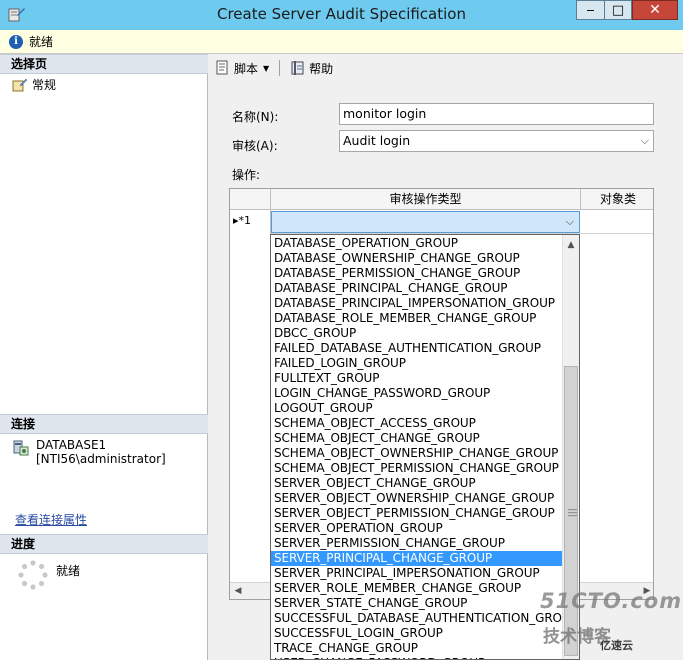  Describe the element at coordinates (416, 393) in the screenshot. I see `dropdown-option: LOGIN_CHANGE_PASSWORD_GROUP` at that location.